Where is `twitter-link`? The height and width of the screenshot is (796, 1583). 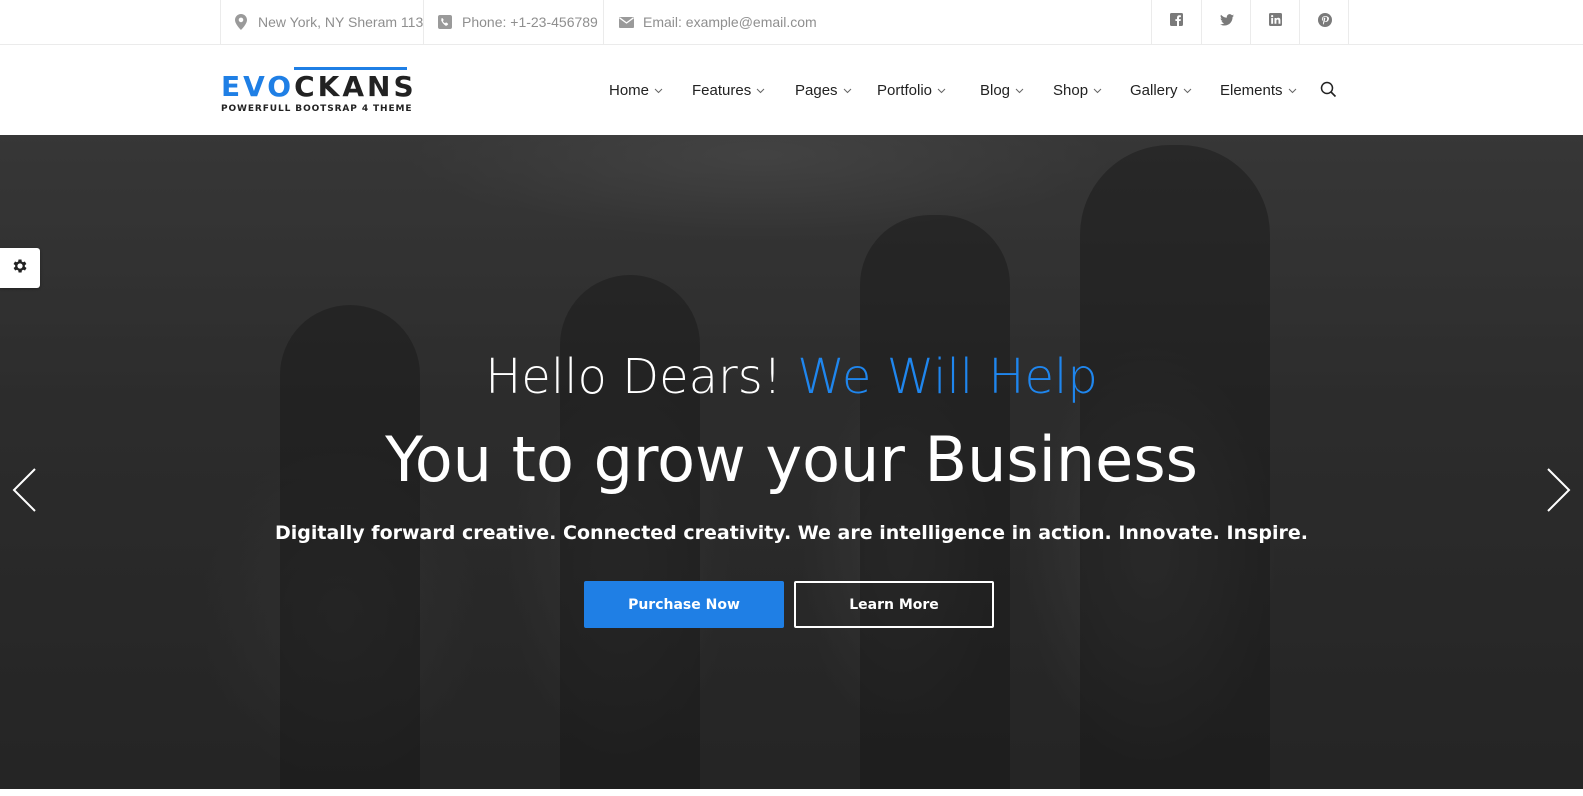
twitter-link is located at coordinates (1226, 22).